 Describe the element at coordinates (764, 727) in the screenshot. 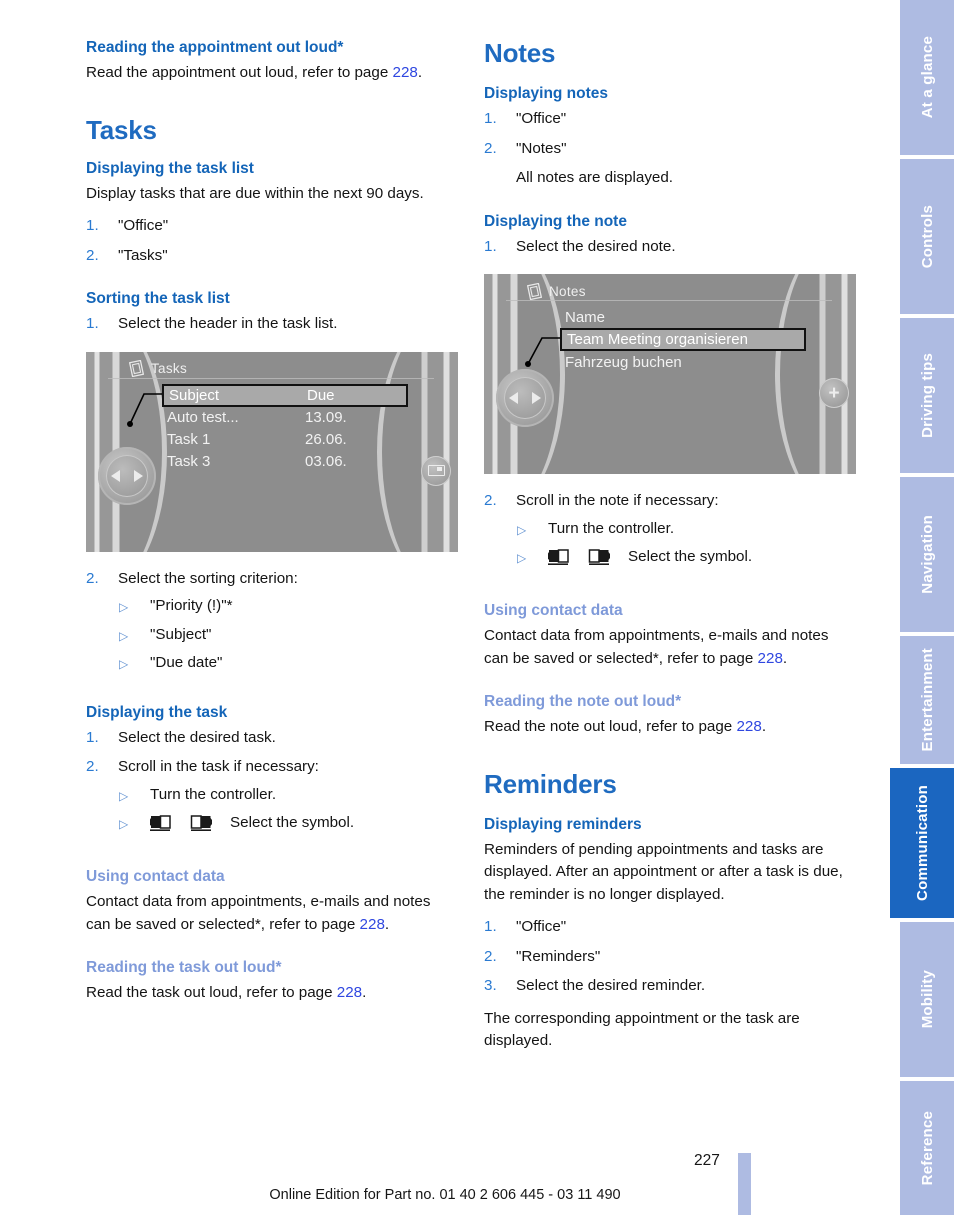

I see `note-aloud-text-after: .` at that location.